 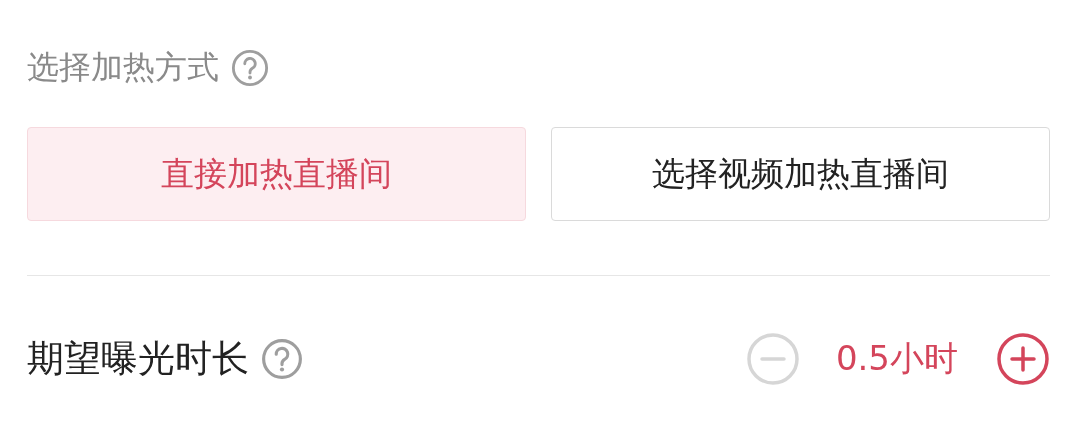 I want to click on increase-button, so click(x=1023, y=359).